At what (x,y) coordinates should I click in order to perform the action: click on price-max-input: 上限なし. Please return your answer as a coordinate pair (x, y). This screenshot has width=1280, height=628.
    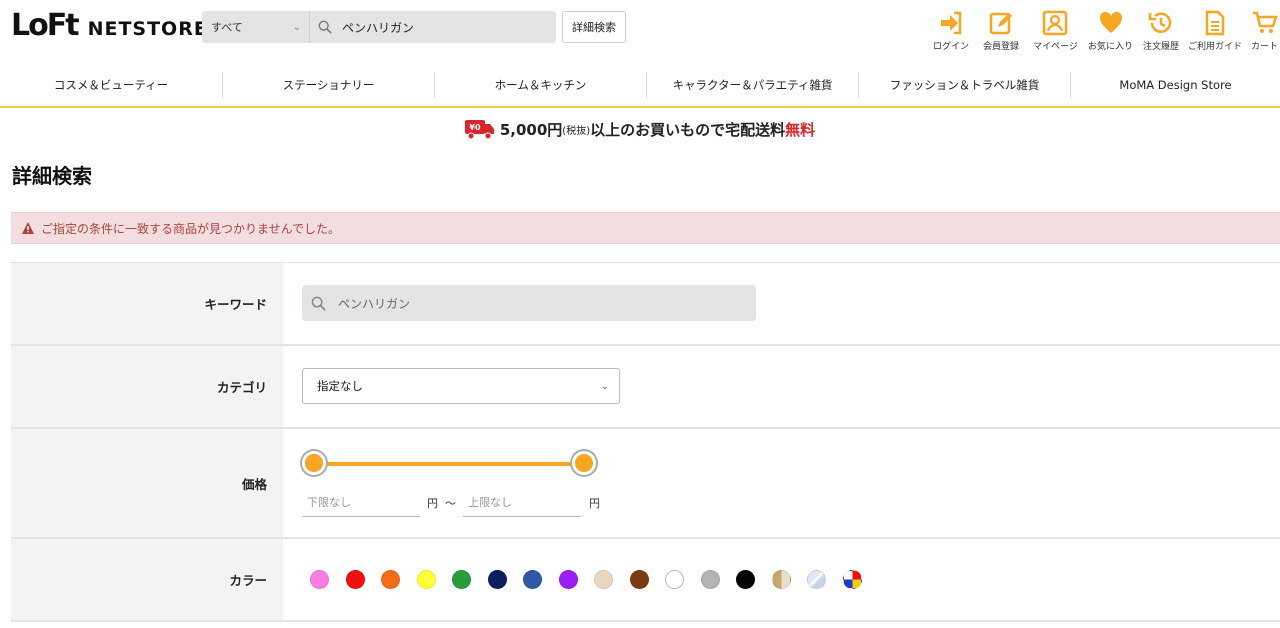
    Looking at the image, I should click on (522, 502).